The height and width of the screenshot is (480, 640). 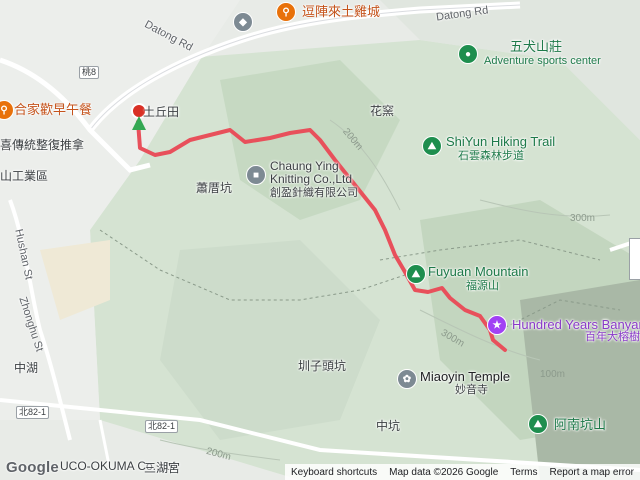 I want to click on restaurant-icon: ⚲, so click(x=286, y=12).